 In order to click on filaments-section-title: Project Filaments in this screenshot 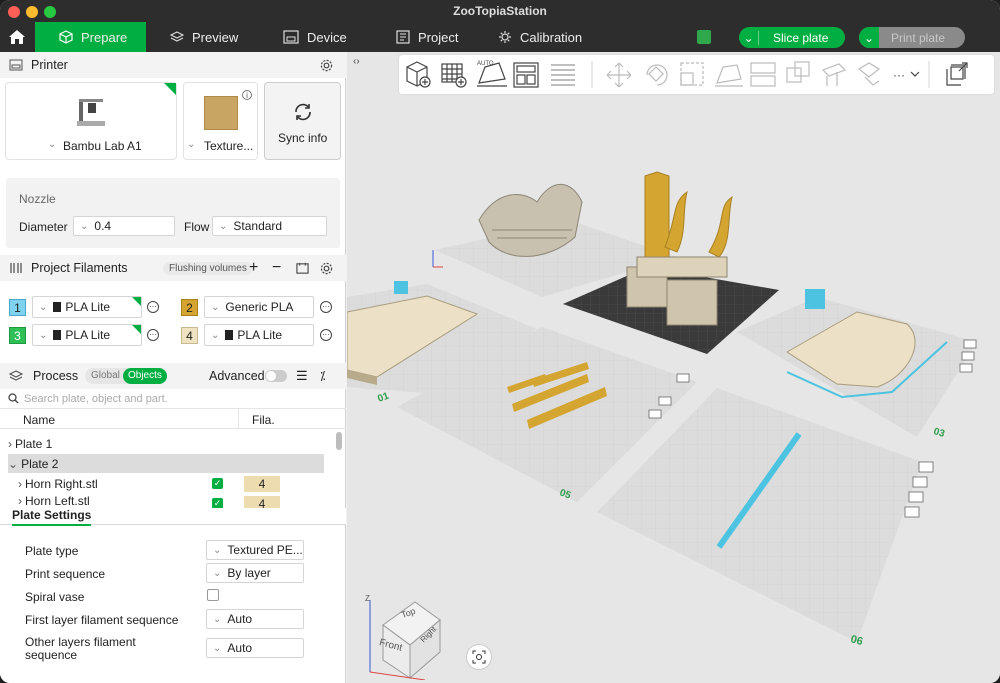, I will do `click(79, 268)`.